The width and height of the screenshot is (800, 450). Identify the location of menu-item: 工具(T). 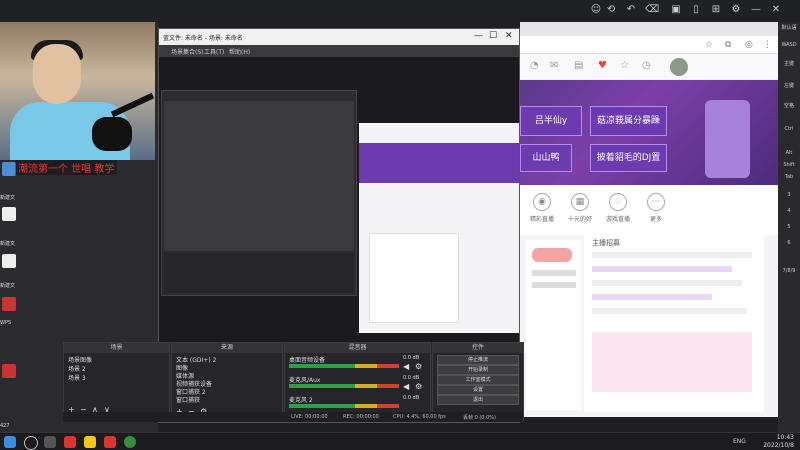
(214, 51).